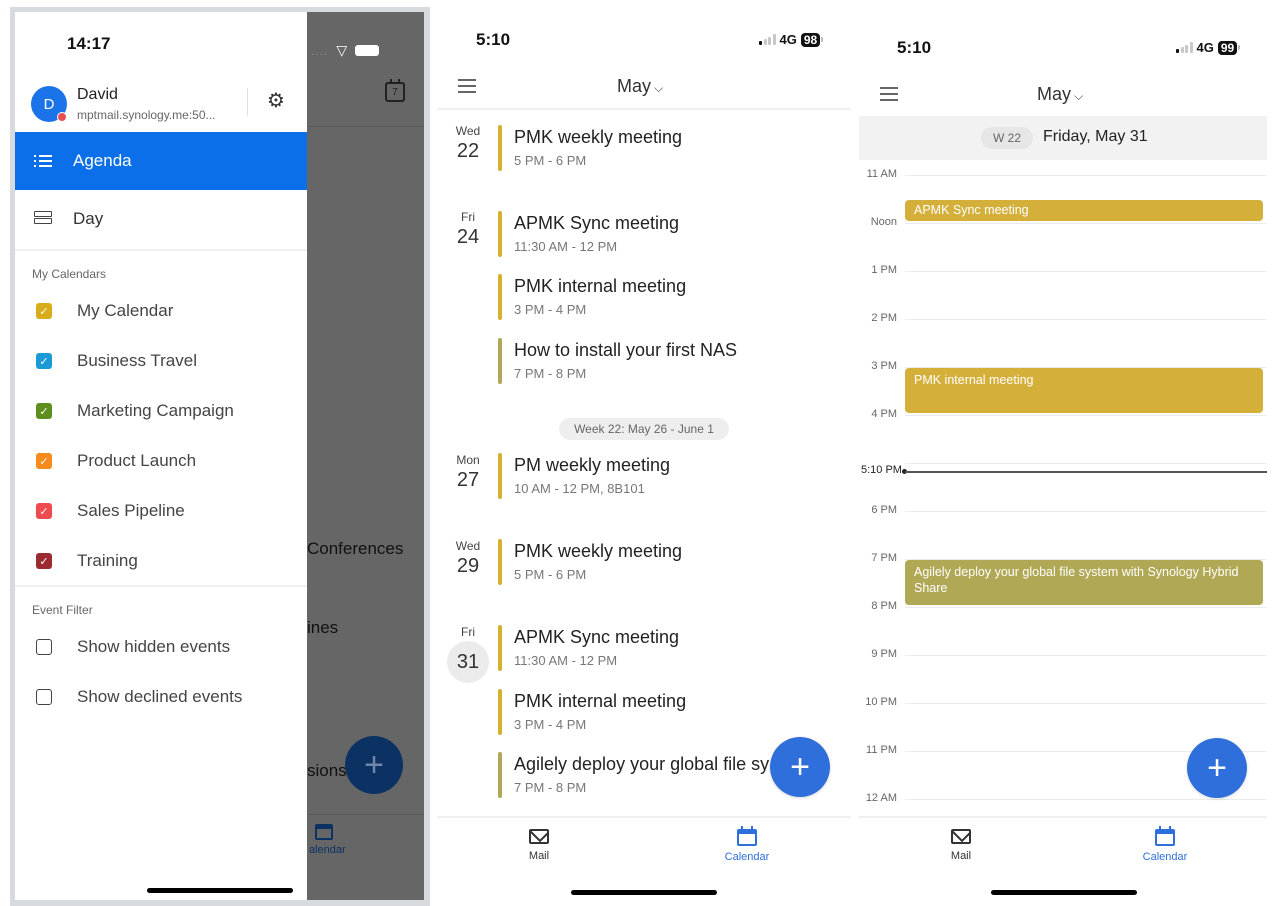 The image size is (1280, 906). I want to click on account-header: D David mptmail.synology.me:50... ⚙, so click(161, 106).